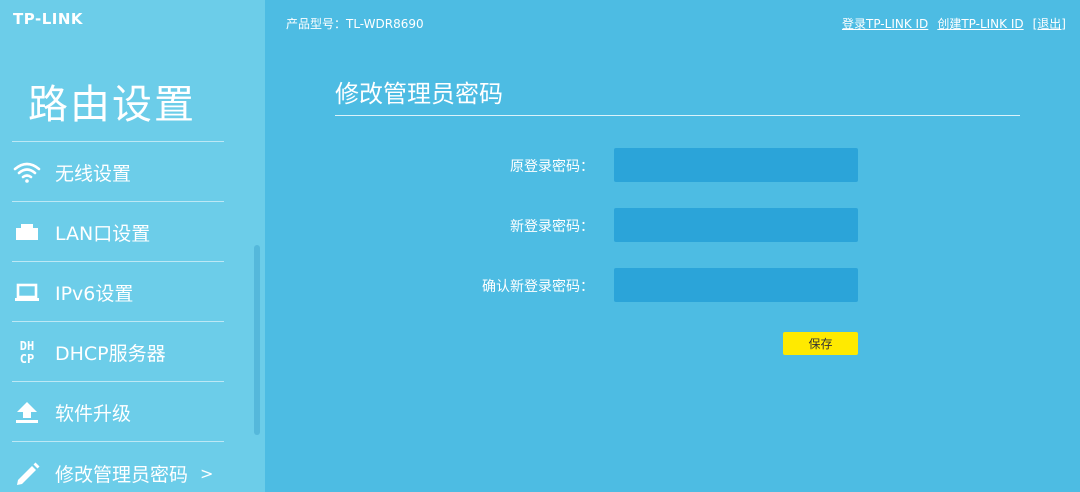 The width and height of the screenshot is (1080, 492). I want to click on tp-link-logo: TP-LINK, so click(48, 19).